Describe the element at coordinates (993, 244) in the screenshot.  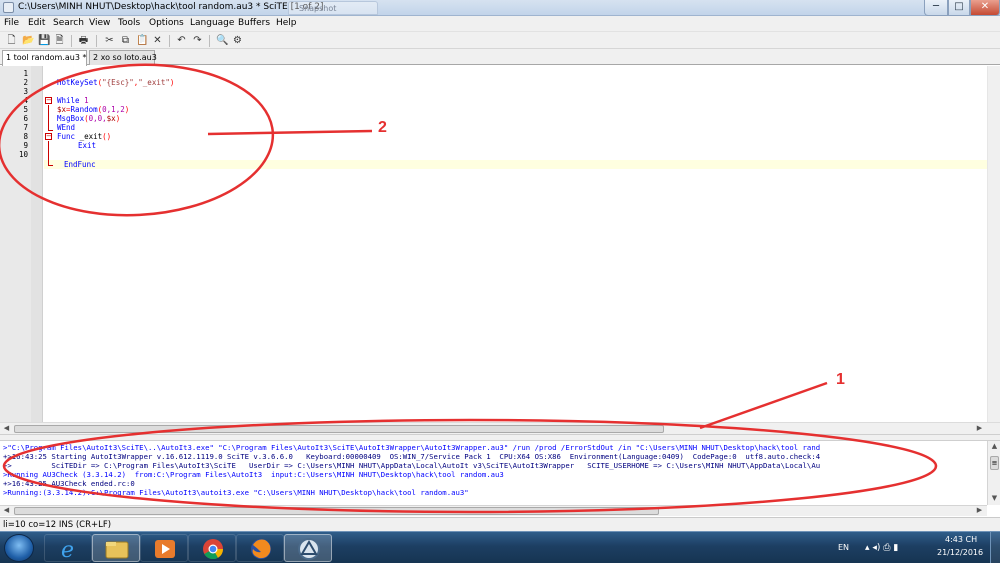
I see `editor-vertical-scrollbar` at that location.